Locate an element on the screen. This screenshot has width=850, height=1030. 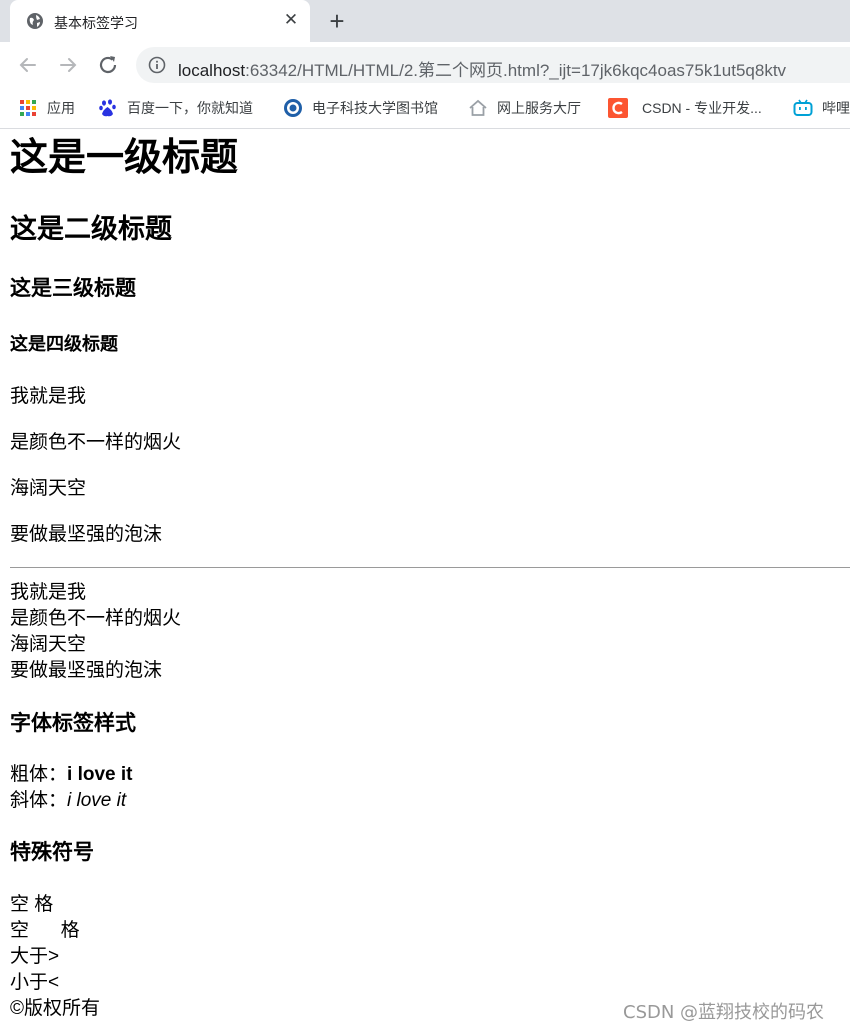
less-than-example: 小于< is located at coordinates (35, 982).